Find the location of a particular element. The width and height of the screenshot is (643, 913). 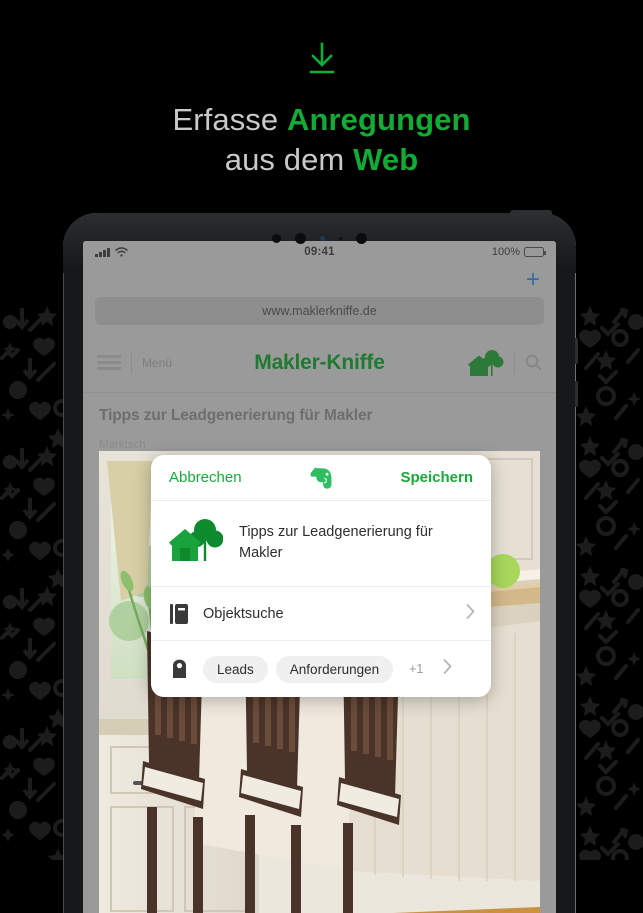

evernote-elephant-icon is located at coordinates (321, 477).